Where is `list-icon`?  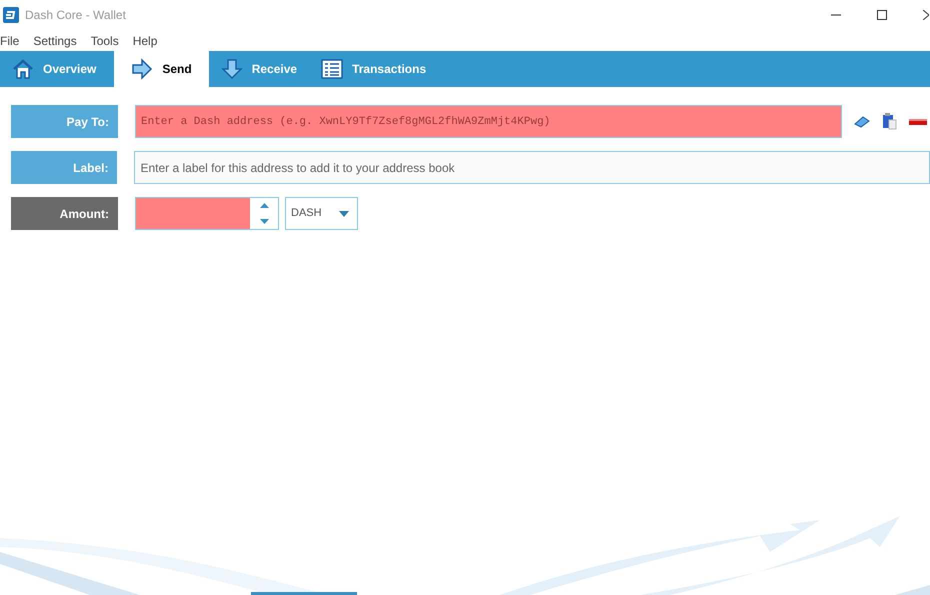 list-icon is located at coordinates (332, 69).